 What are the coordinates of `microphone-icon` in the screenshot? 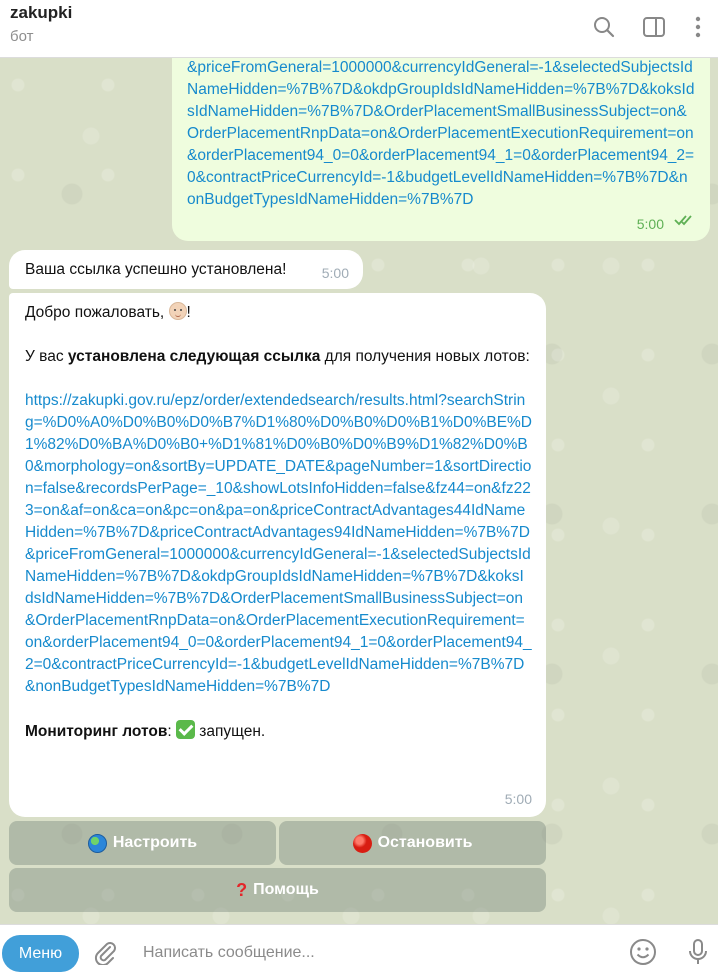 It's located at (698, 952).